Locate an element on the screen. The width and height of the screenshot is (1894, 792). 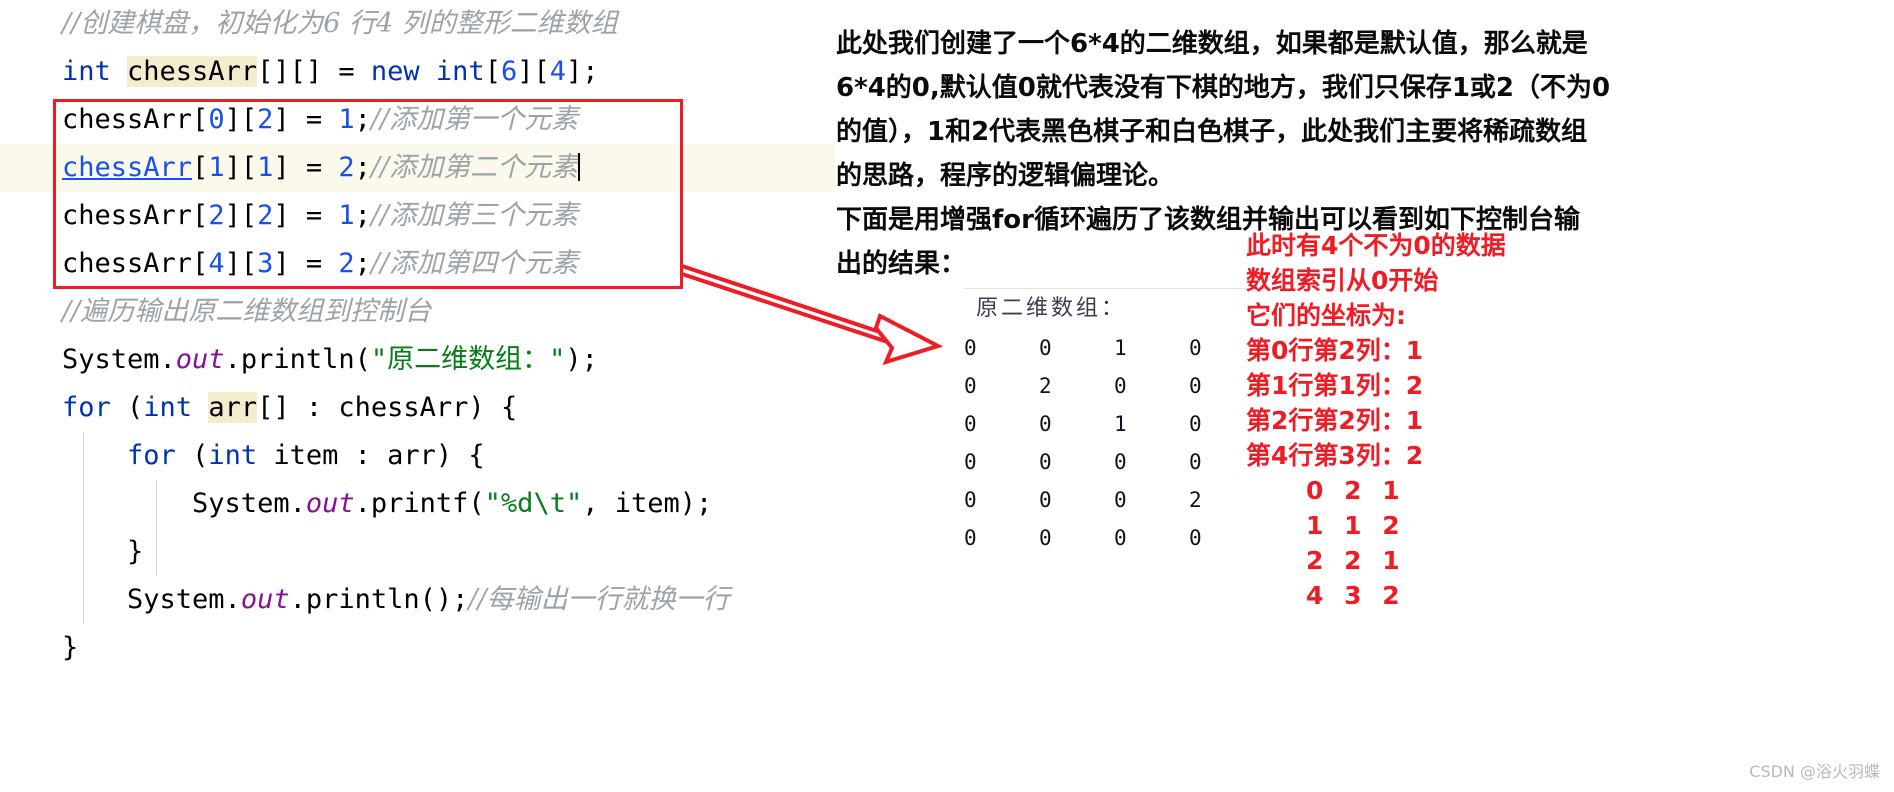
console-matrix: 001002000010000000020000 is located at coordinates (1114, 443).